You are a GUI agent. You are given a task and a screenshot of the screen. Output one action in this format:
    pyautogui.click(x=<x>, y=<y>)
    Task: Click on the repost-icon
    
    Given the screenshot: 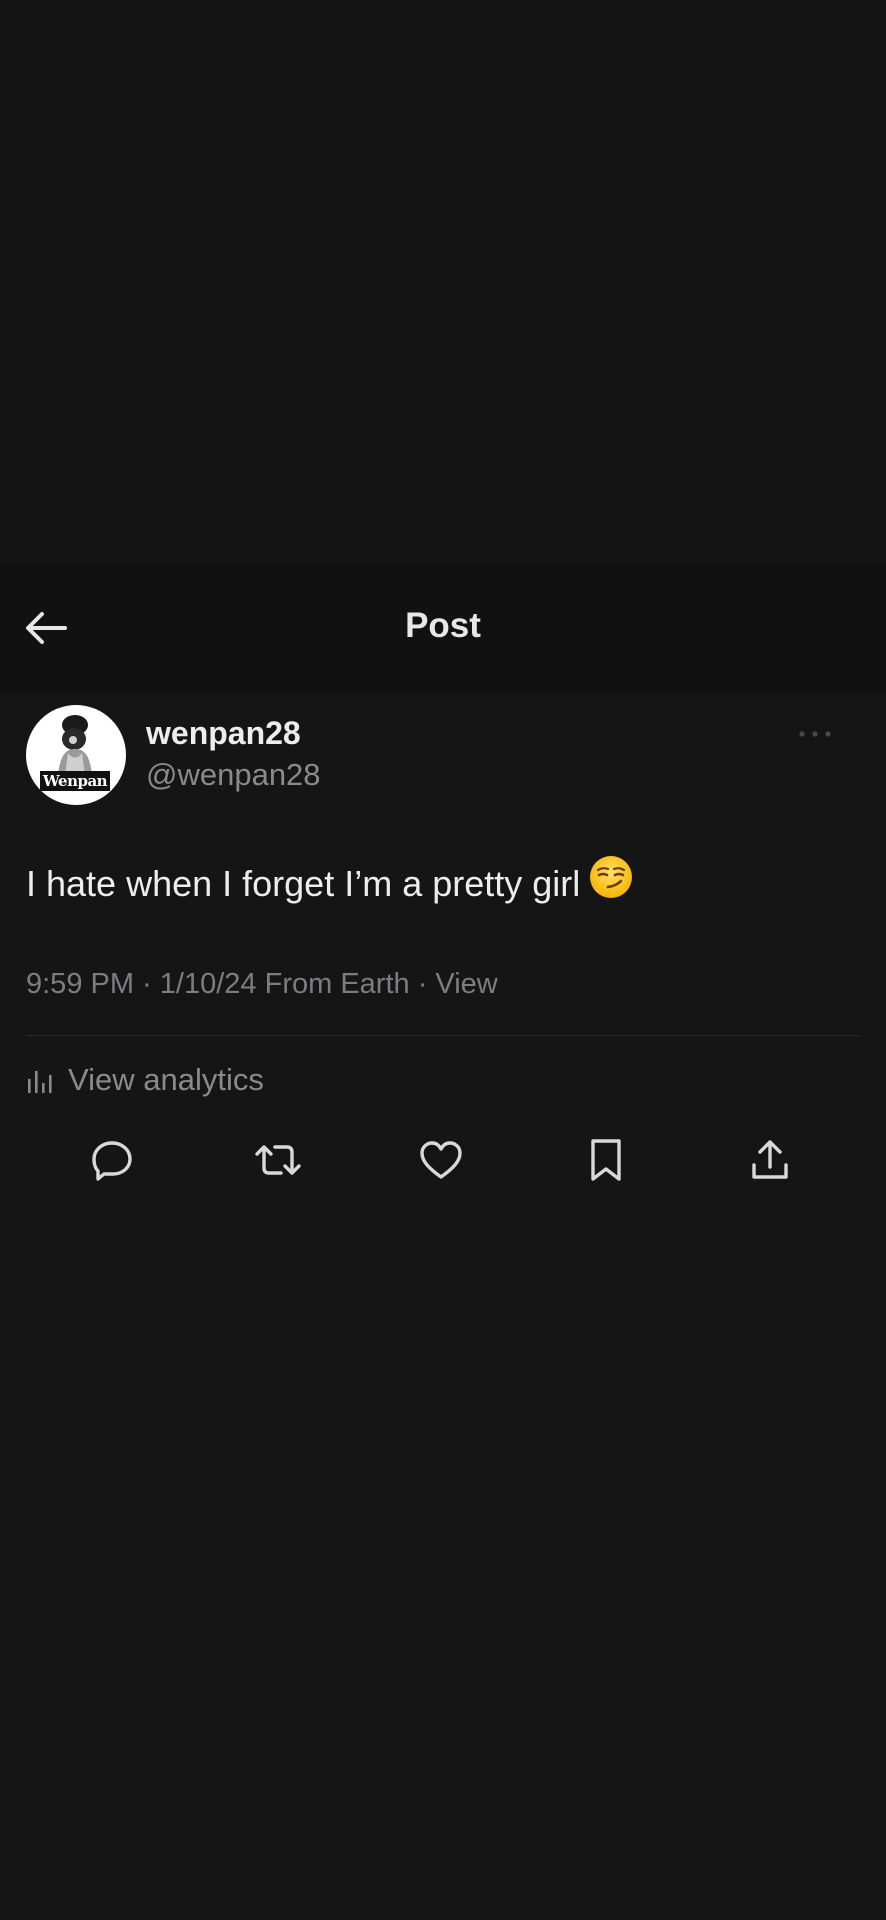 What is the action you would take?
    pyautogui.click(x=278, y=1160)
    